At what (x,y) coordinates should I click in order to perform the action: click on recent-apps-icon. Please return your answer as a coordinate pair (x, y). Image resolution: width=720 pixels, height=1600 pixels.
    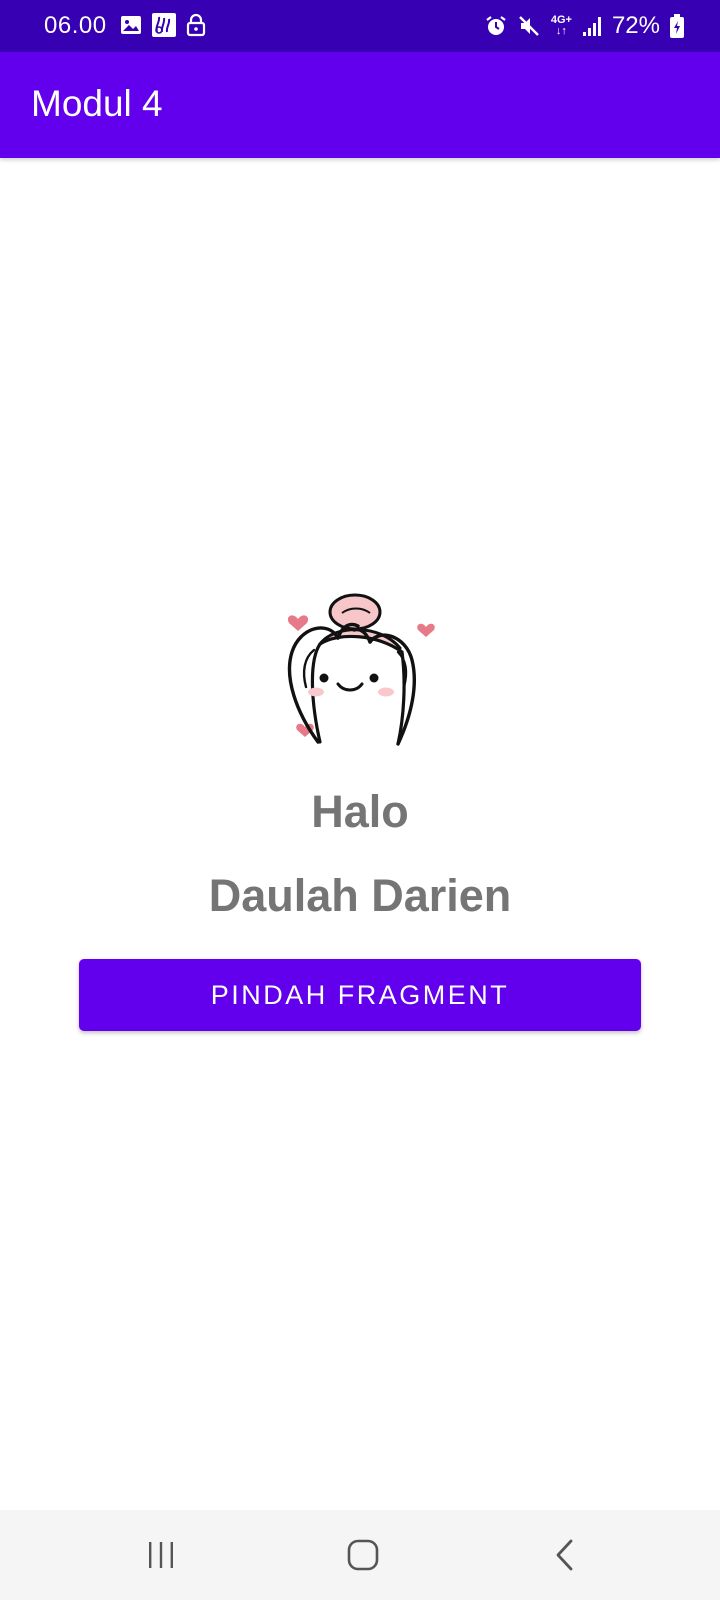
    Looking at the image, I should click on (161, 1555).